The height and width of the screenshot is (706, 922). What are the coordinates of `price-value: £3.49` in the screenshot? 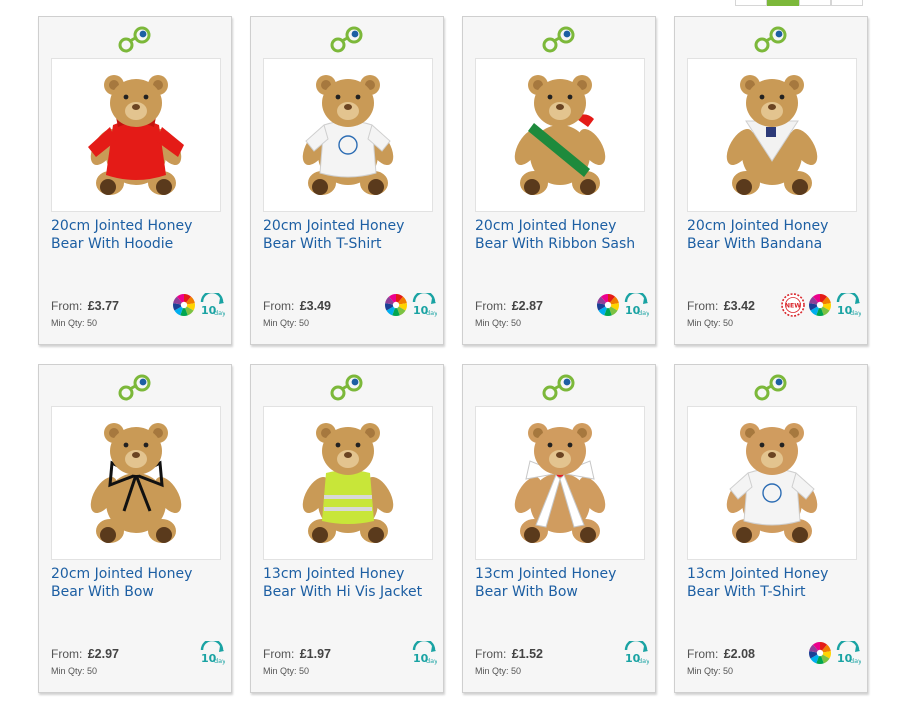 It's located at (315, 306).